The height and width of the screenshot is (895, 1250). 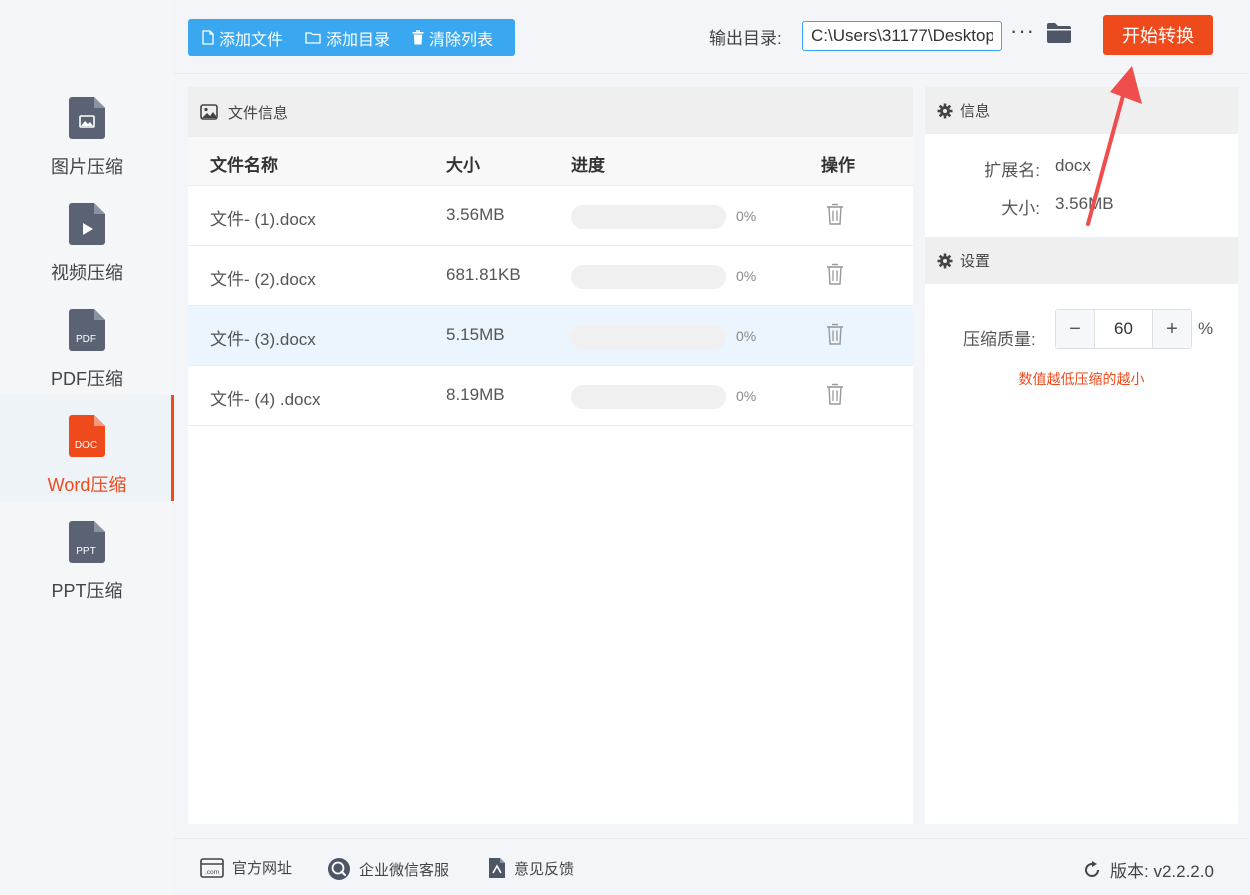 What do you see at coordinates (1081, 379) in the screenshot?
I see `quality-hint: 数值越低压缩的越小` at bounding box center [1081, 379].